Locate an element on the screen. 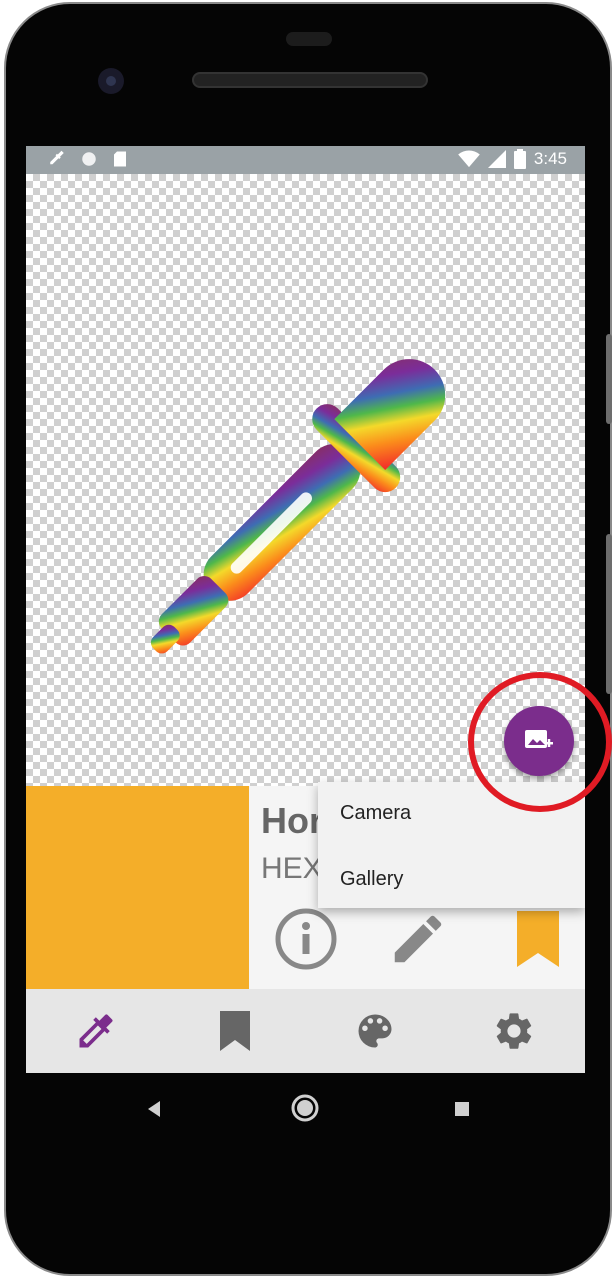 The image size is (616, 1280). edit-button is located at coordinates (418, 939).